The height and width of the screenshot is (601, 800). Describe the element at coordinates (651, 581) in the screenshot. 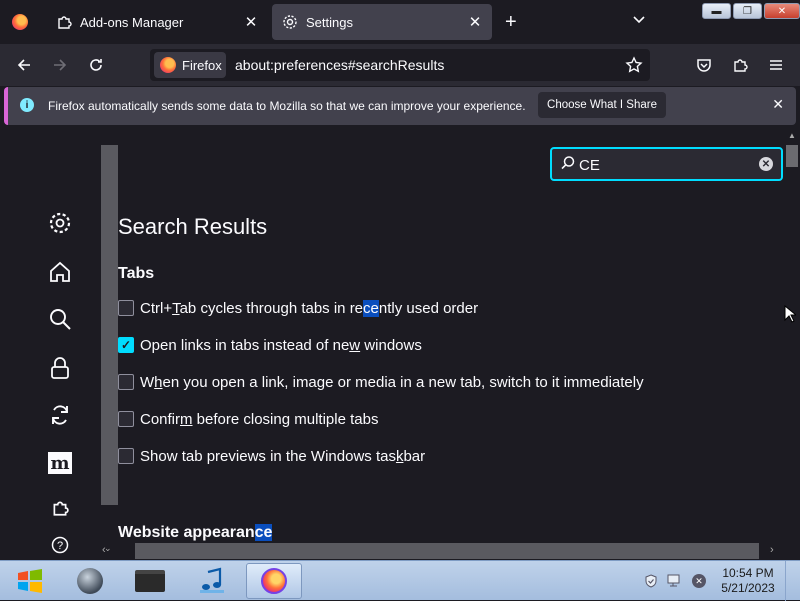

I see `shield-icon` at that location.